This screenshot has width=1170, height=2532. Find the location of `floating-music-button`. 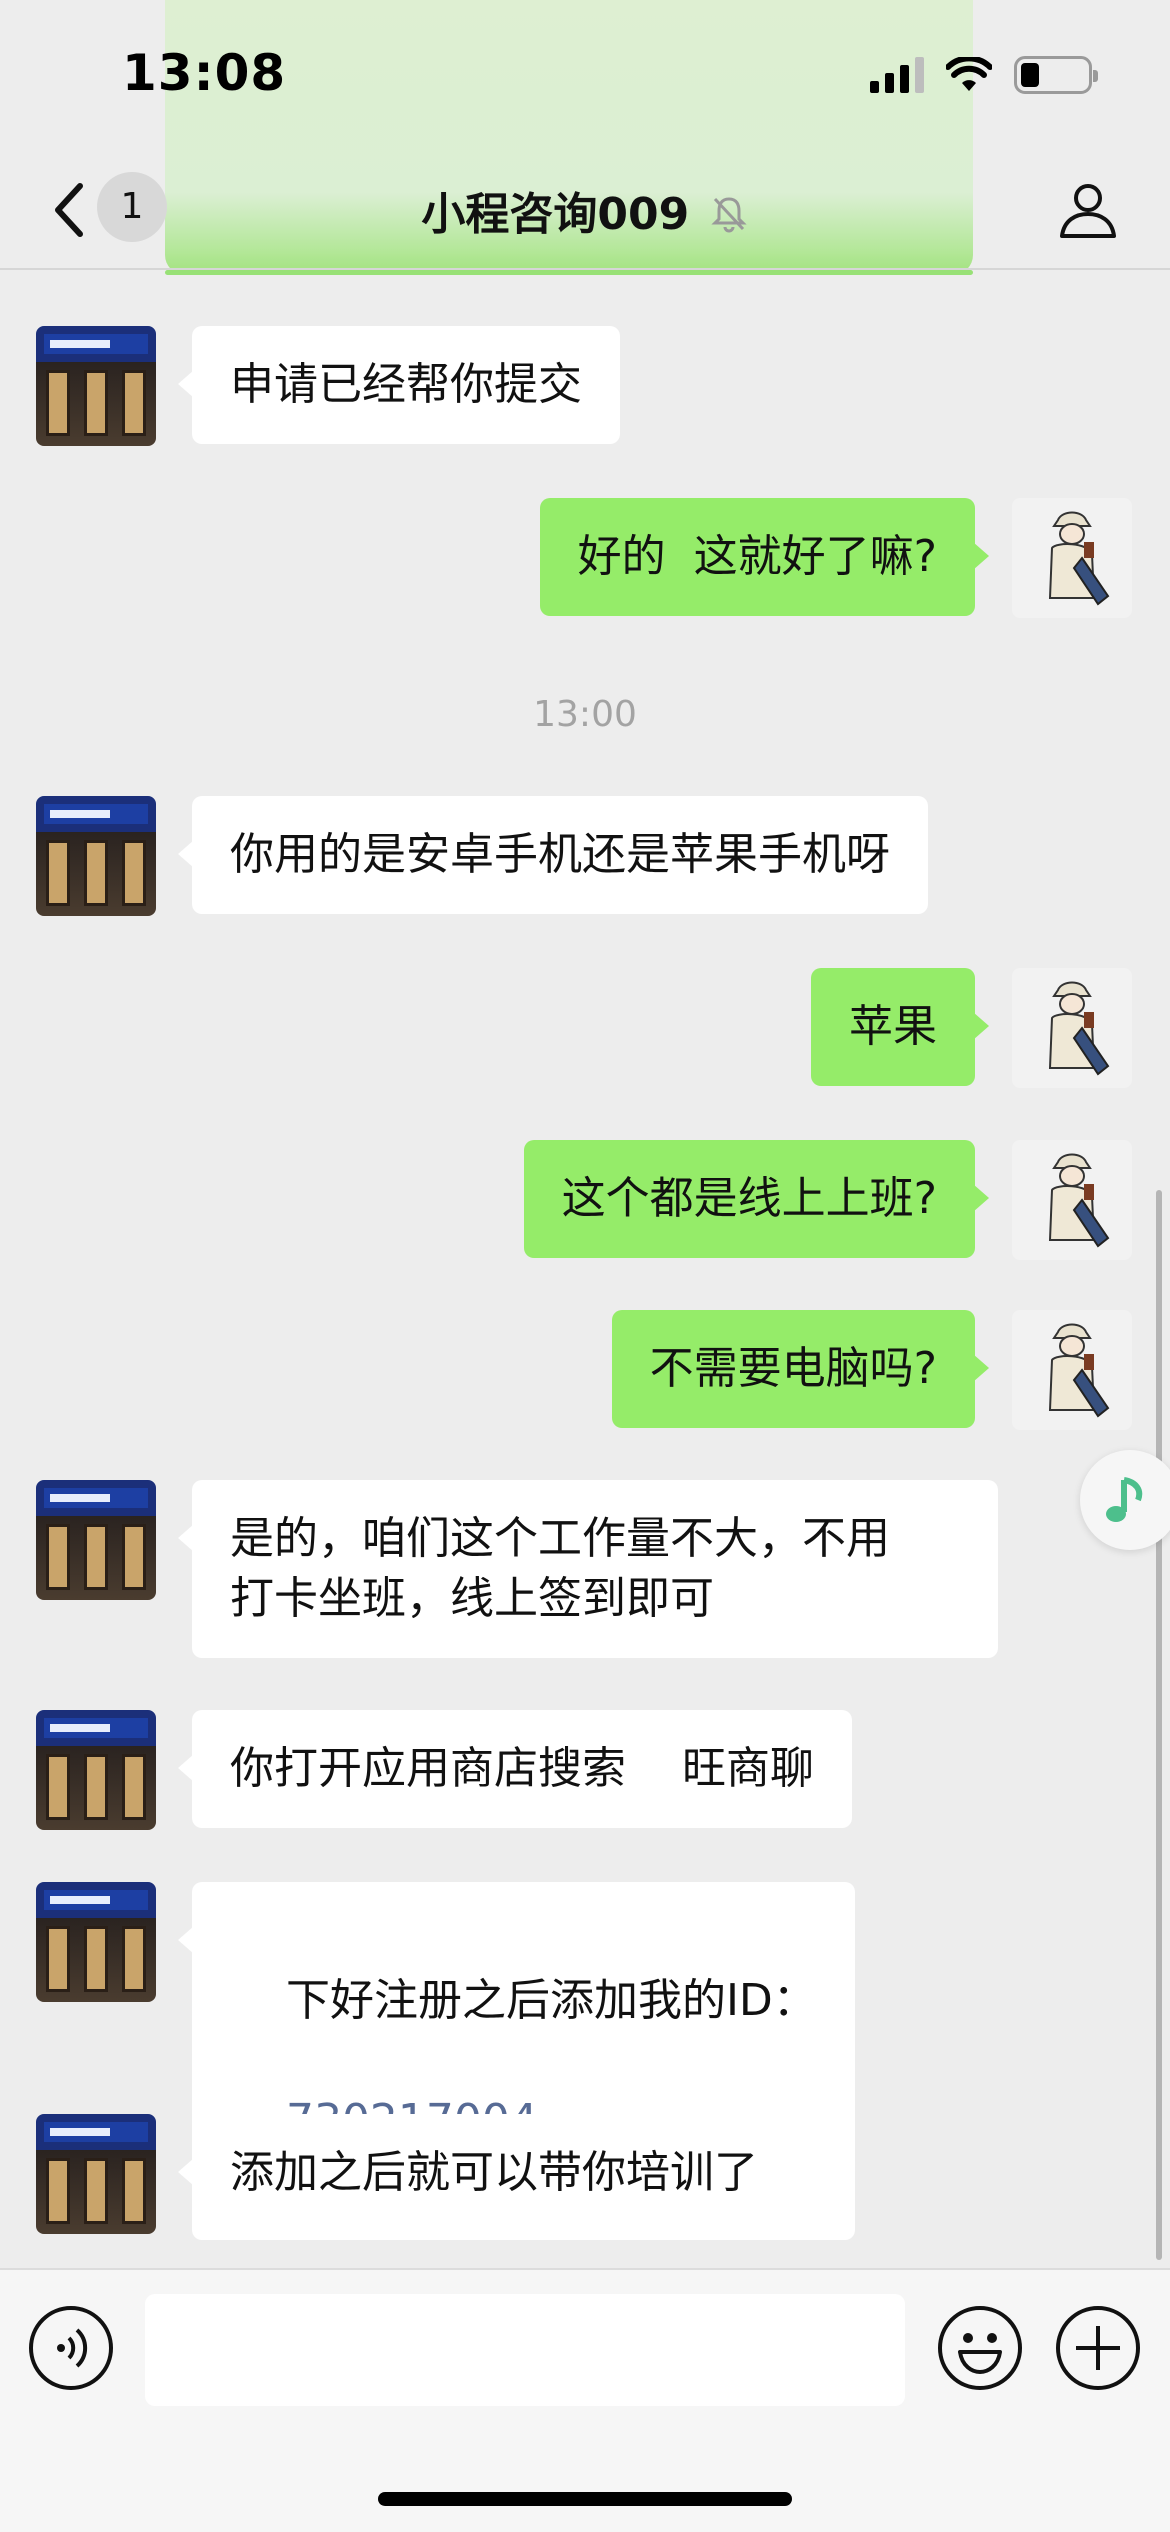

floating-music-button is located at coordinates (1125, 1500).